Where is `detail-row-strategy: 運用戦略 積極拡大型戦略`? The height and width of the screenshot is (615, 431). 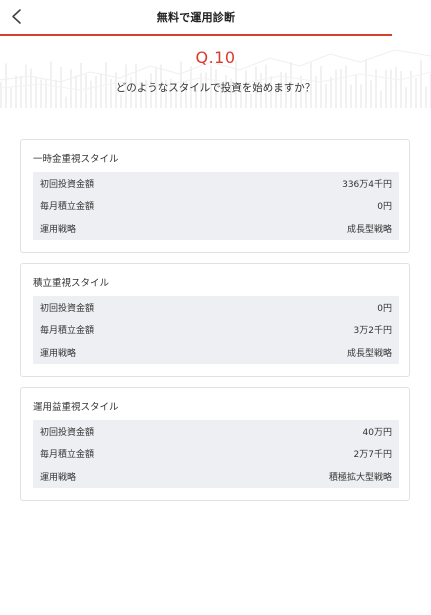
detail-row-strategy: 運用戦略 積極拡大型戦略 is located at coordinates (216, 476).